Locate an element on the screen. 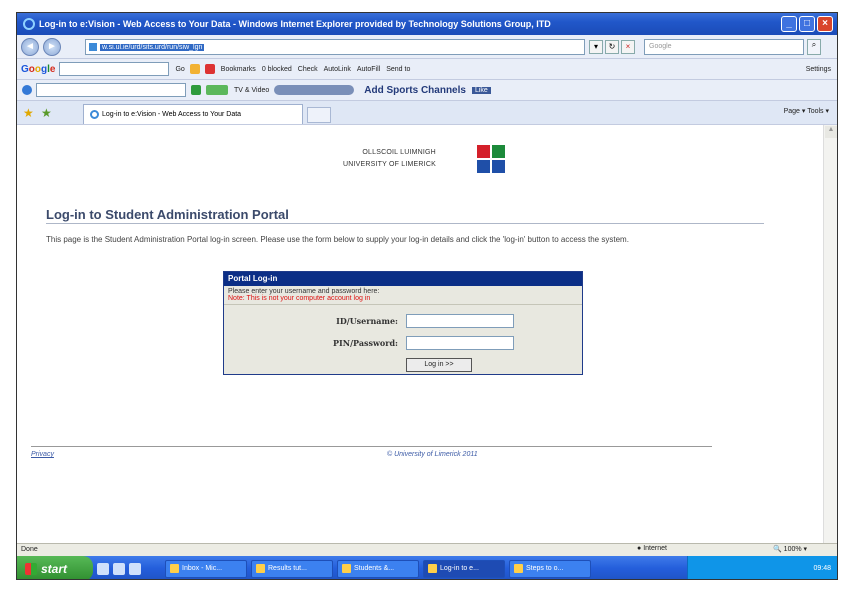 Image resolution: width=857 pixels, height=589 pixels. privacy-link: Privacy is located at coordinates (42, 454).